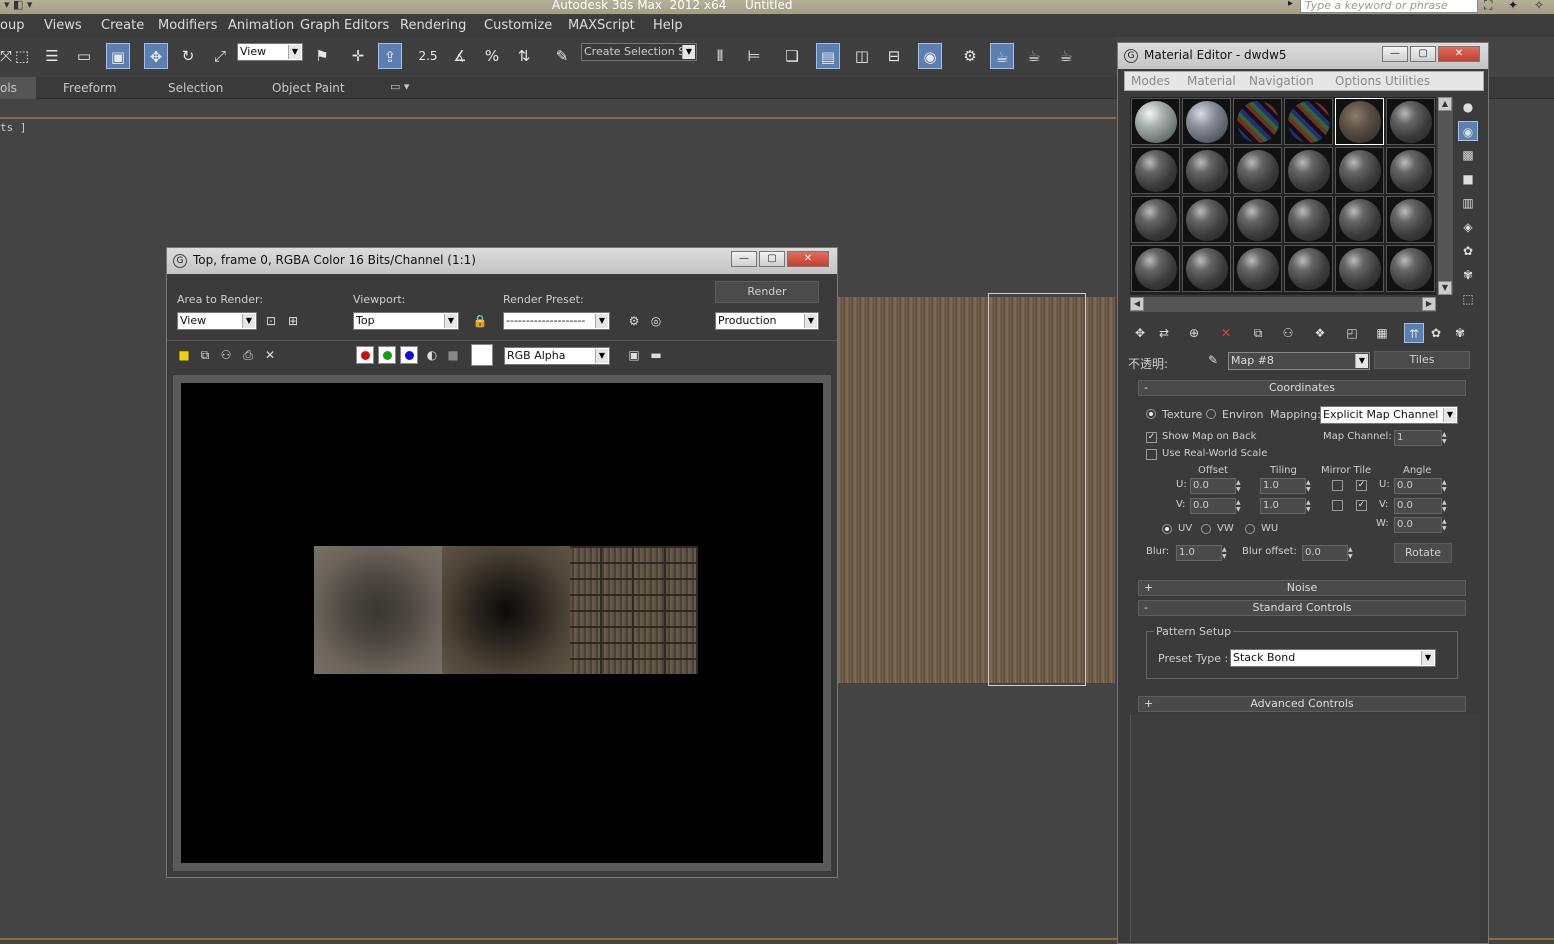 The image size is (1554, 944). I want to click on move-icon: ✥, so click(156, 56).